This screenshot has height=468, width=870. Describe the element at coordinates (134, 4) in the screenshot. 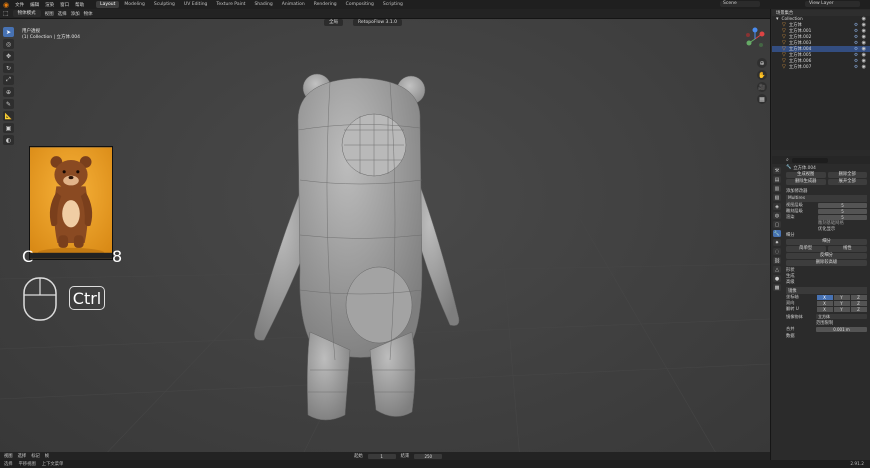

I see `tab-modeling: Modeling` at that location.